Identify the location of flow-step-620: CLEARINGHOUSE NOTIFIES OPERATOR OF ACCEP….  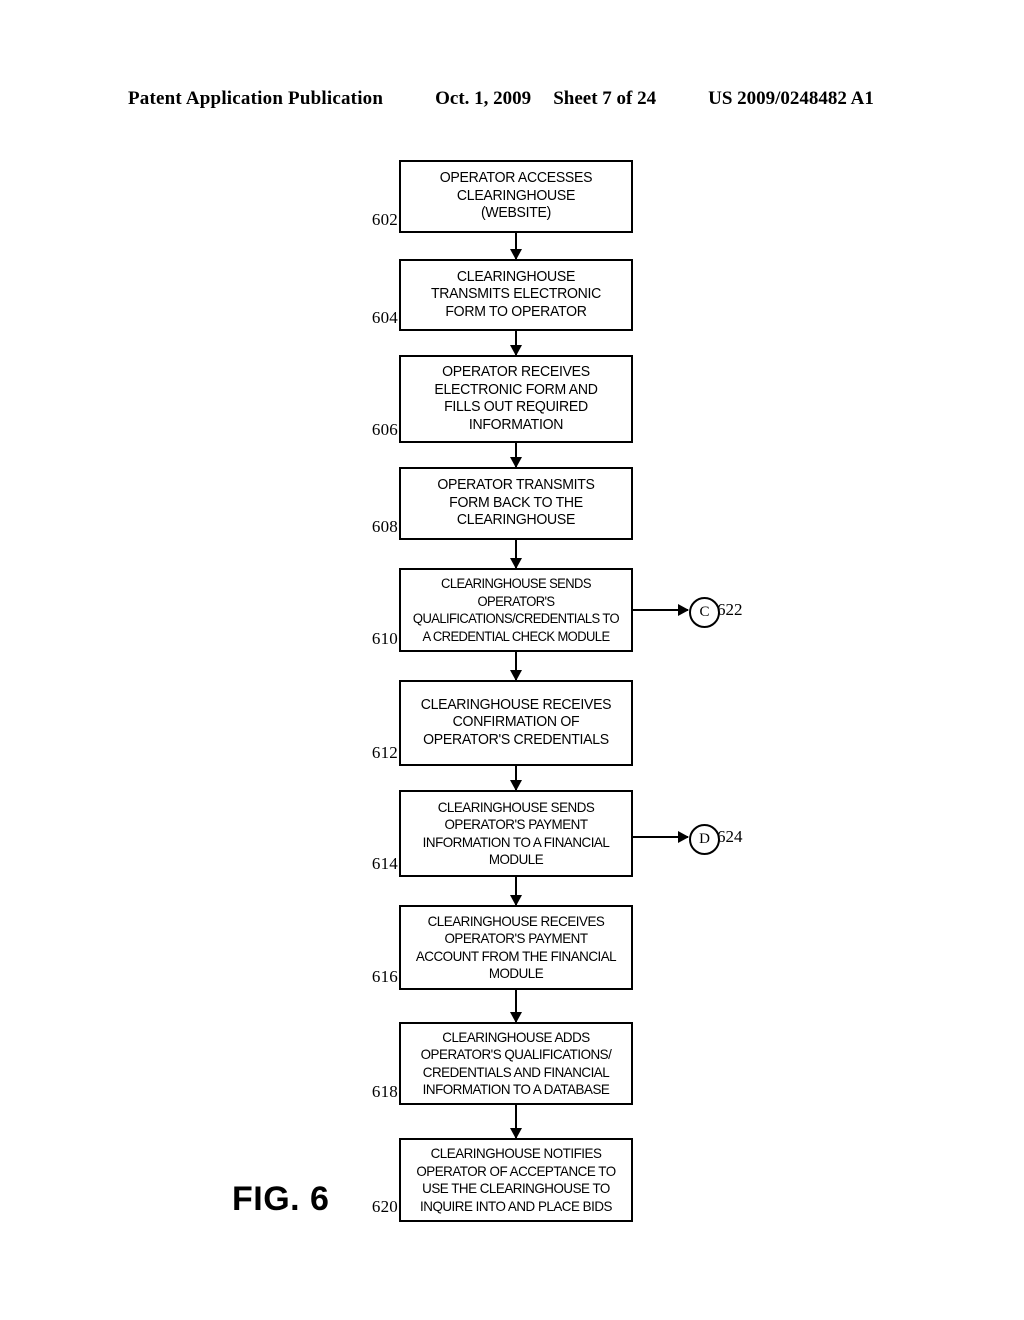
(516, 1180).